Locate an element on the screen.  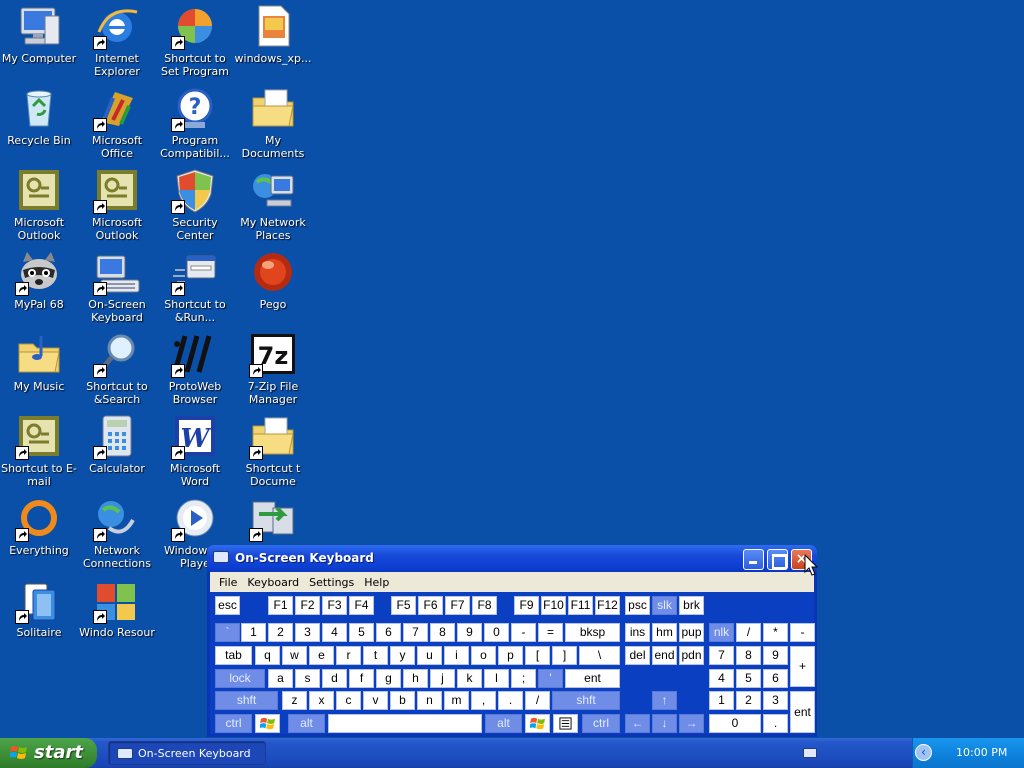
key-l: l is located at coordinates (496, 678).